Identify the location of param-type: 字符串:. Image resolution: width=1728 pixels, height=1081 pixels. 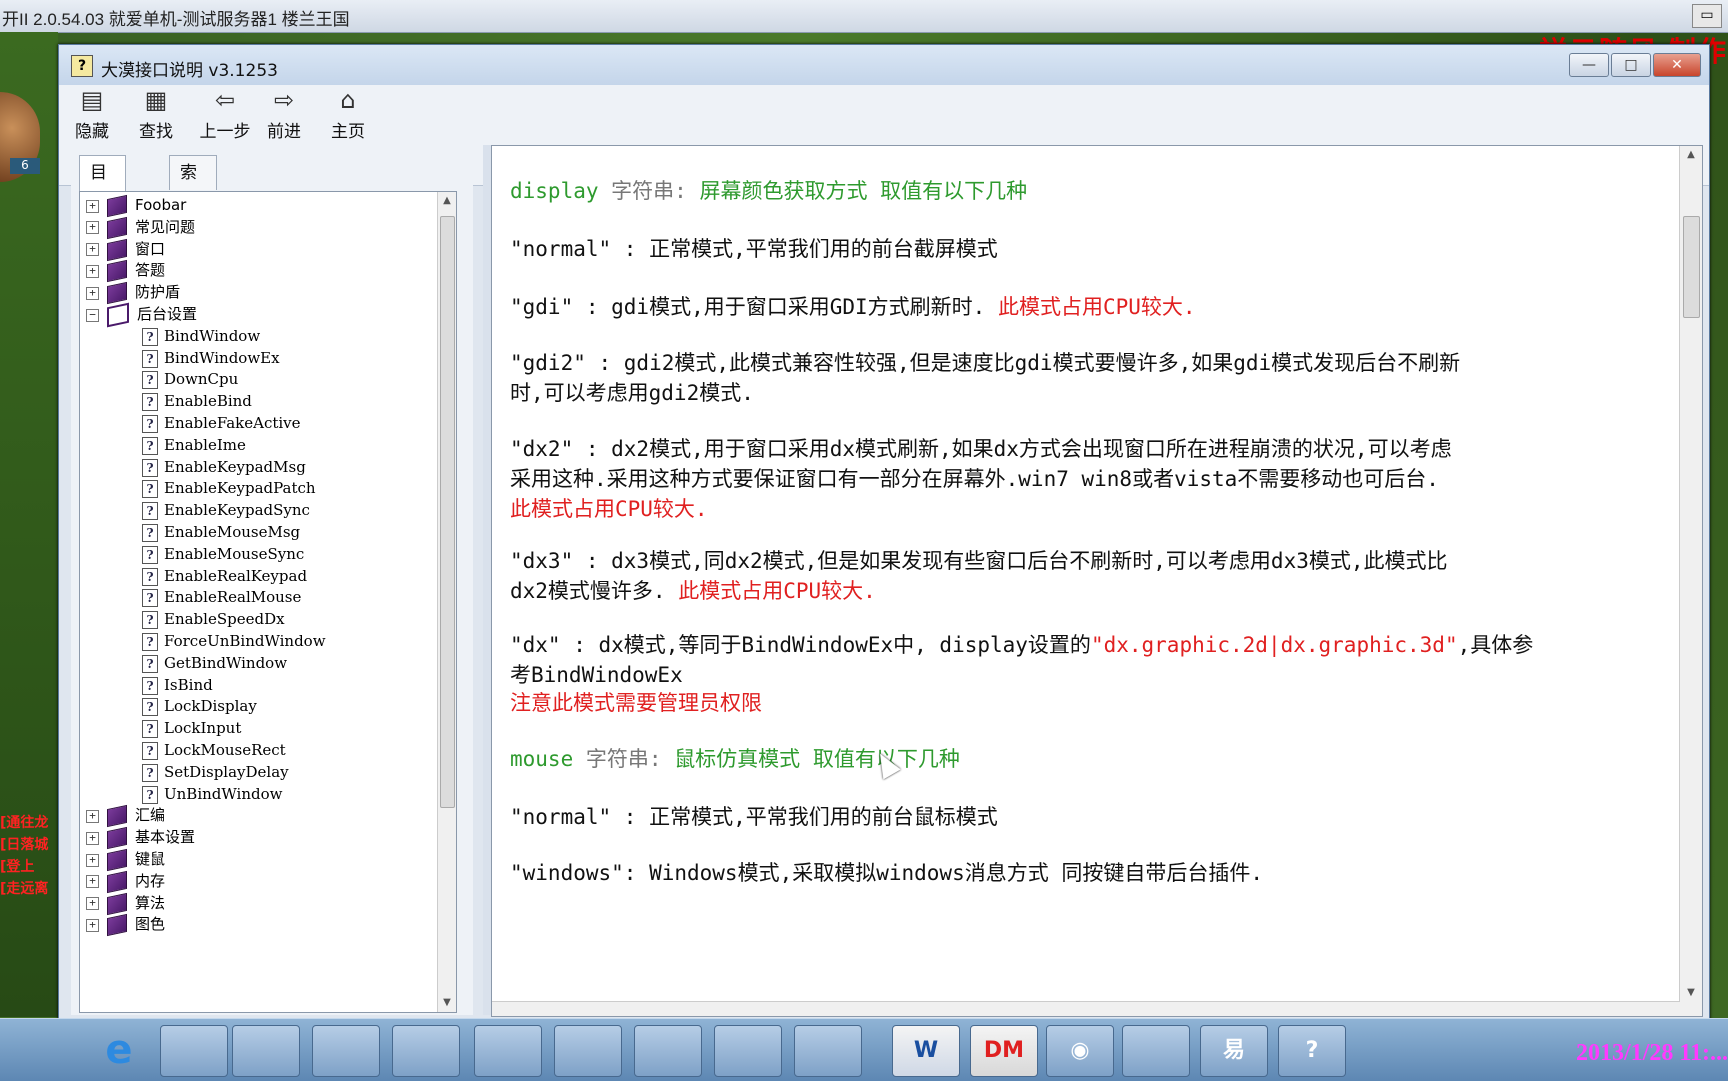
(649, 191).